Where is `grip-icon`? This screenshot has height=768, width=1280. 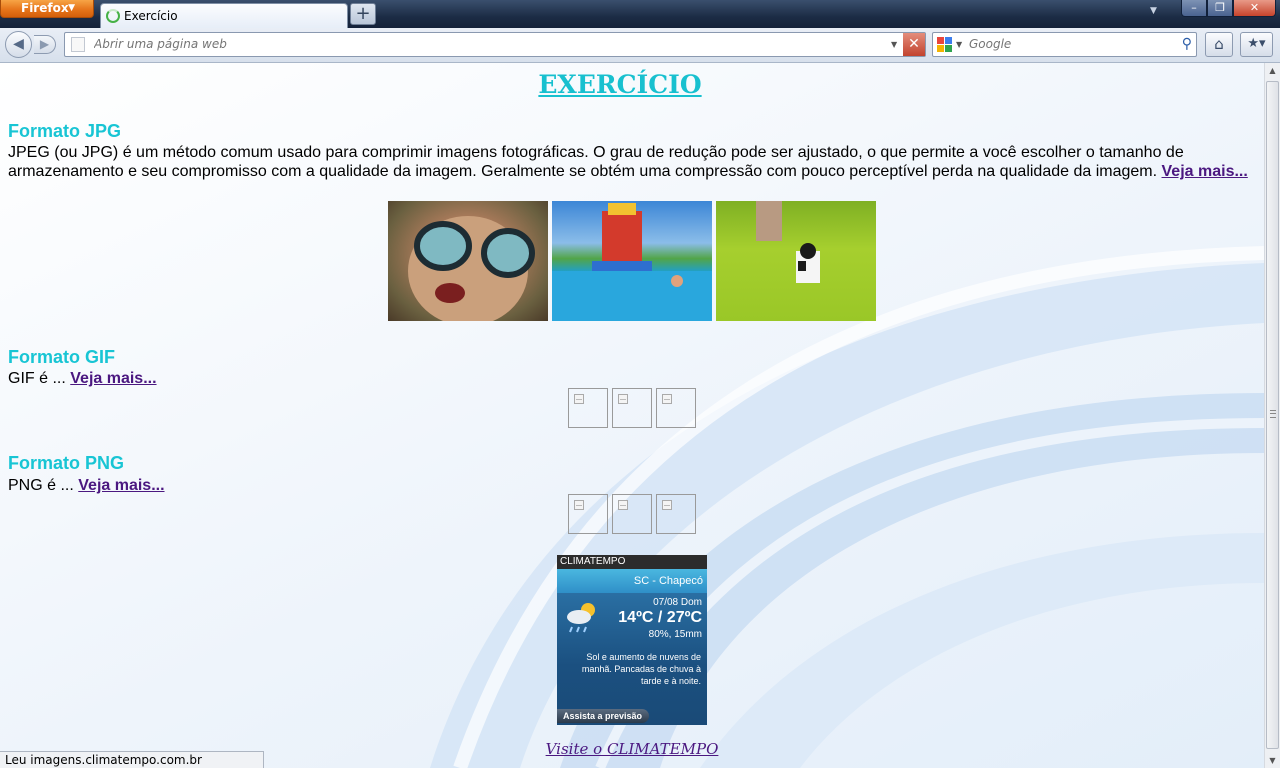 grip-icon is located at coordinates (1273, 414).